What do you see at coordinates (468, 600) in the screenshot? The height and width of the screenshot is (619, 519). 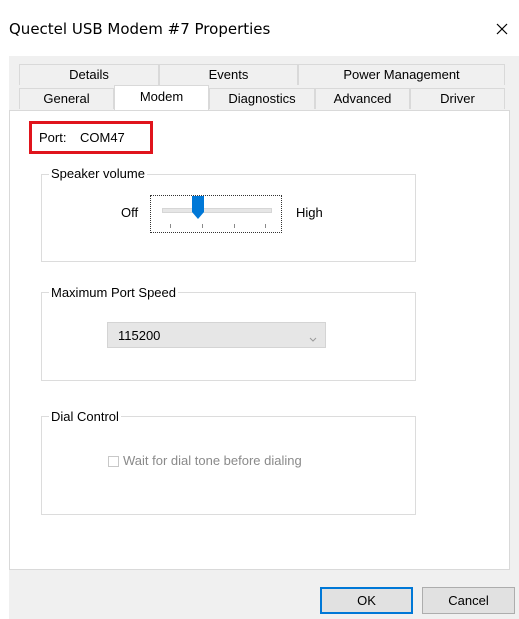 I see `cancel-button: Cancel` at bounding box center [468, 600].